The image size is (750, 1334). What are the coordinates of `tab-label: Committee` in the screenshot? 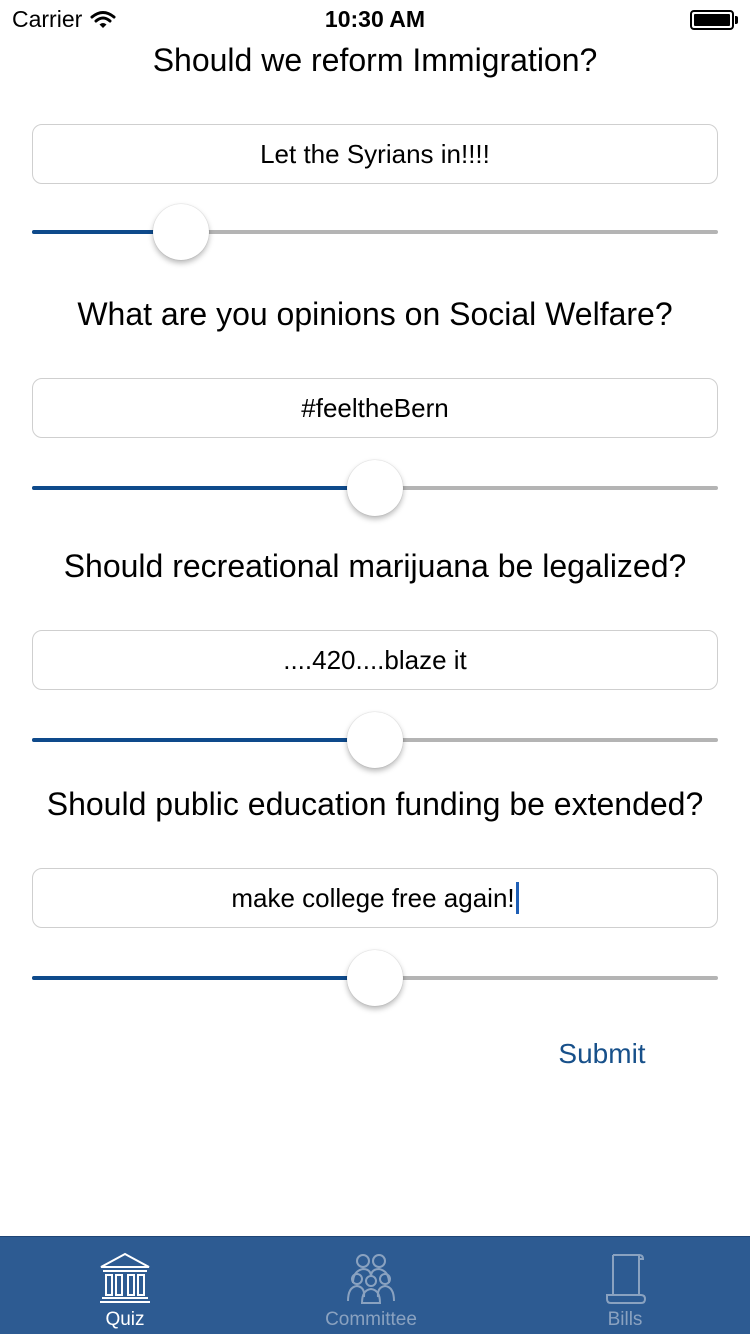 It's located at (371, 1319).